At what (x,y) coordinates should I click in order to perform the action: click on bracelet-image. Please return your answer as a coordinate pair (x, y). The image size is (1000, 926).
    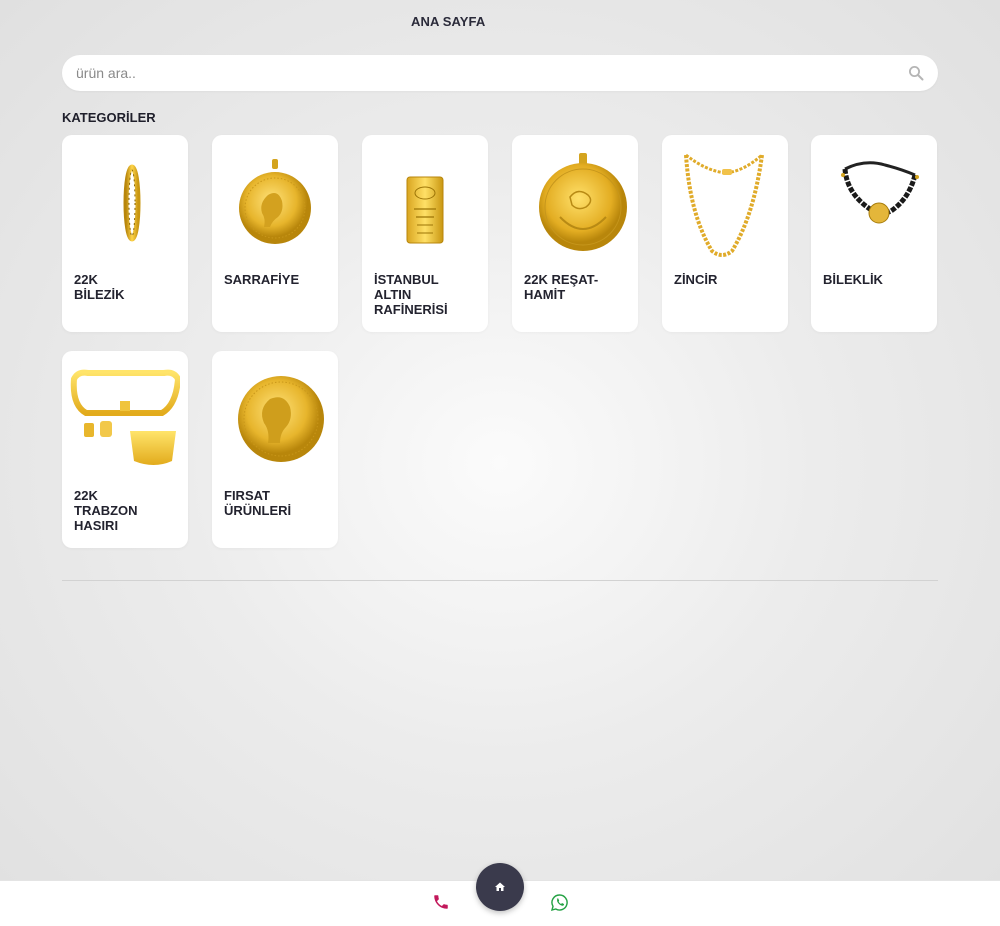
    Looking at the image, I should click on (874, 204).